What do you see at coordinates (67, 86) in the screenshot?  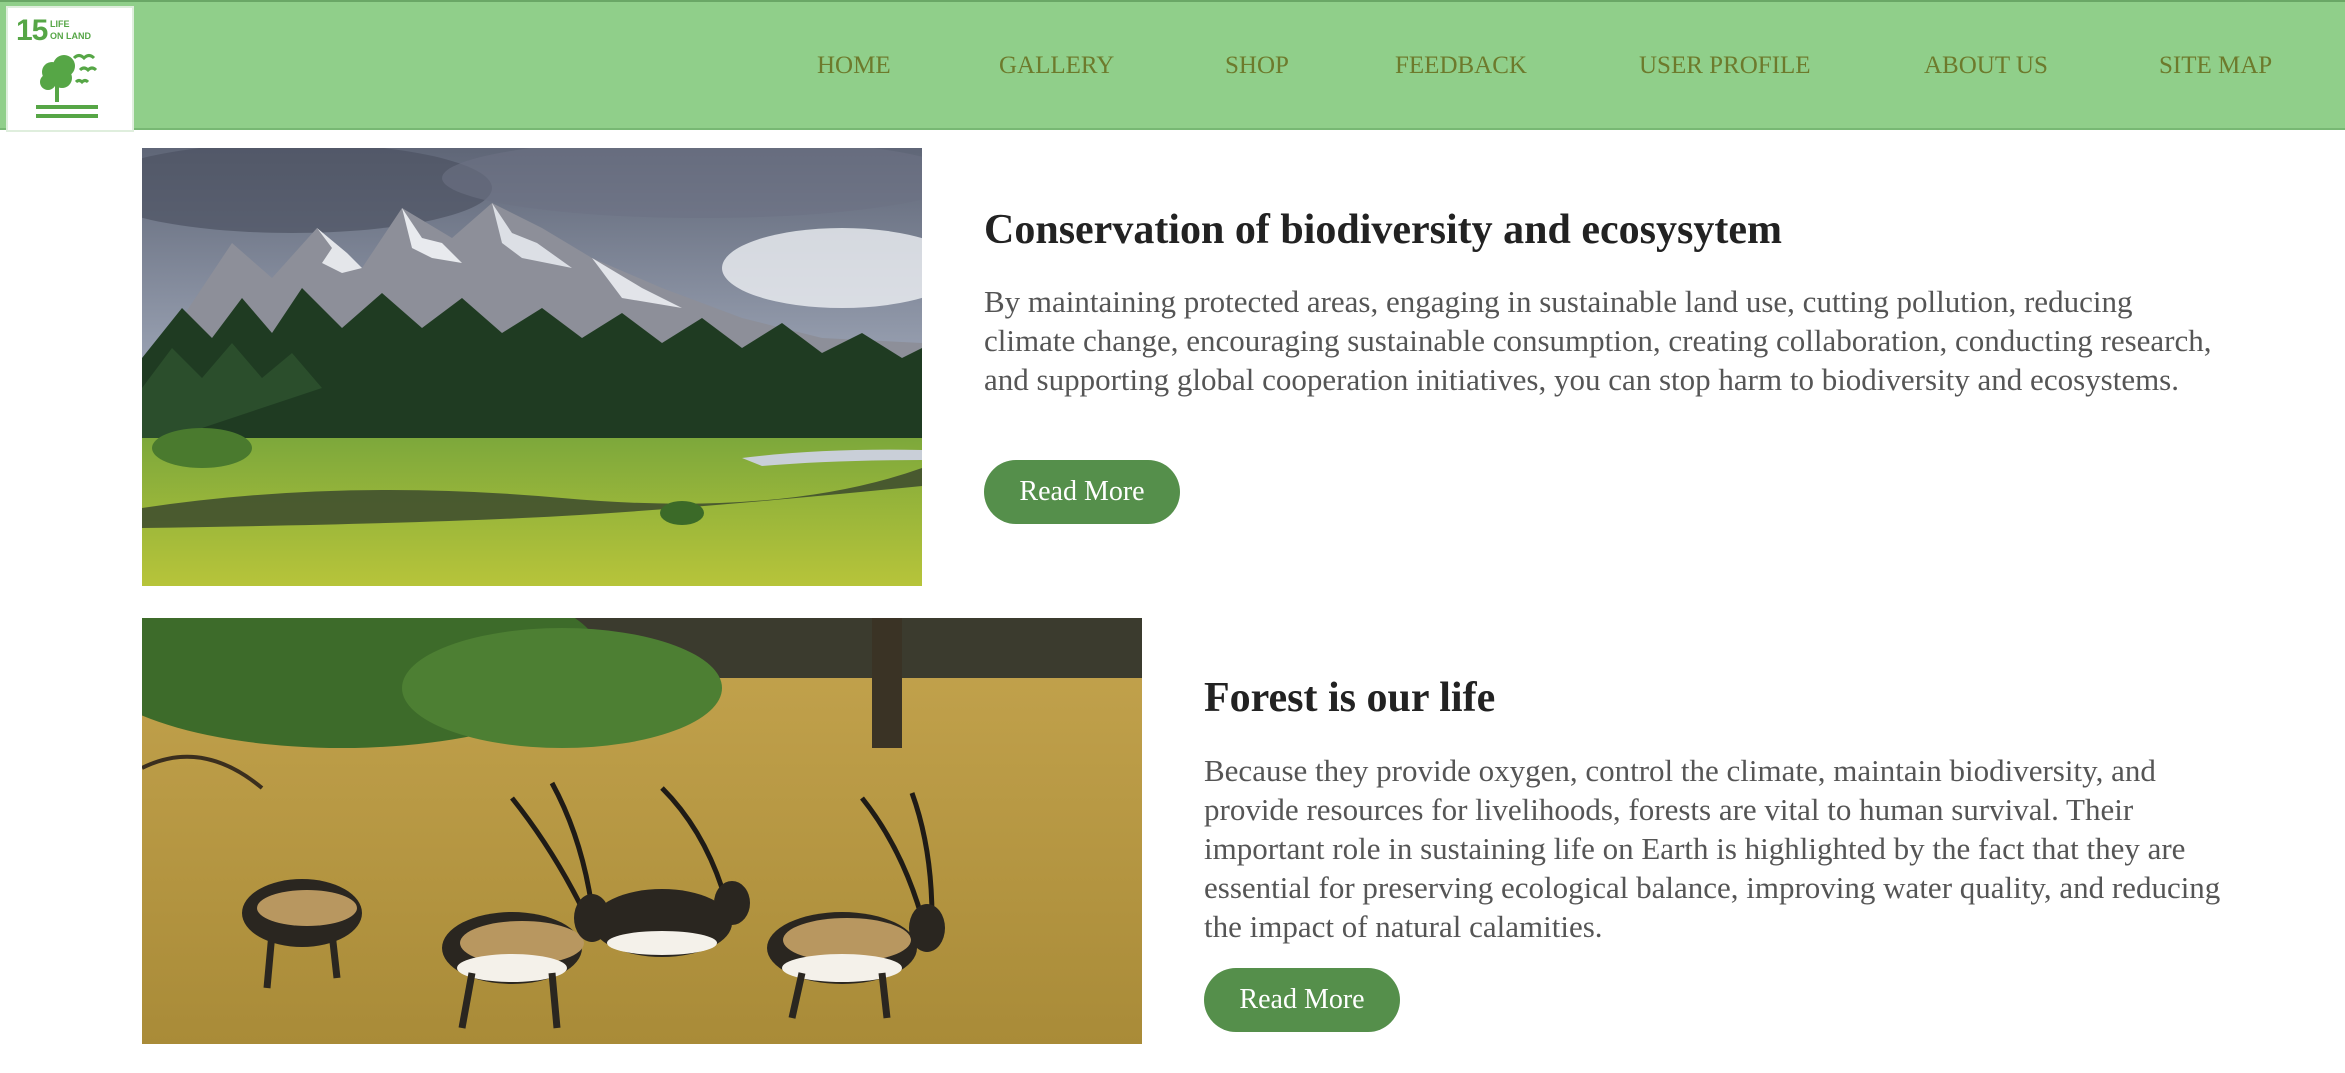 I see `tree-birds-icon` at bounding box center [67, 86].